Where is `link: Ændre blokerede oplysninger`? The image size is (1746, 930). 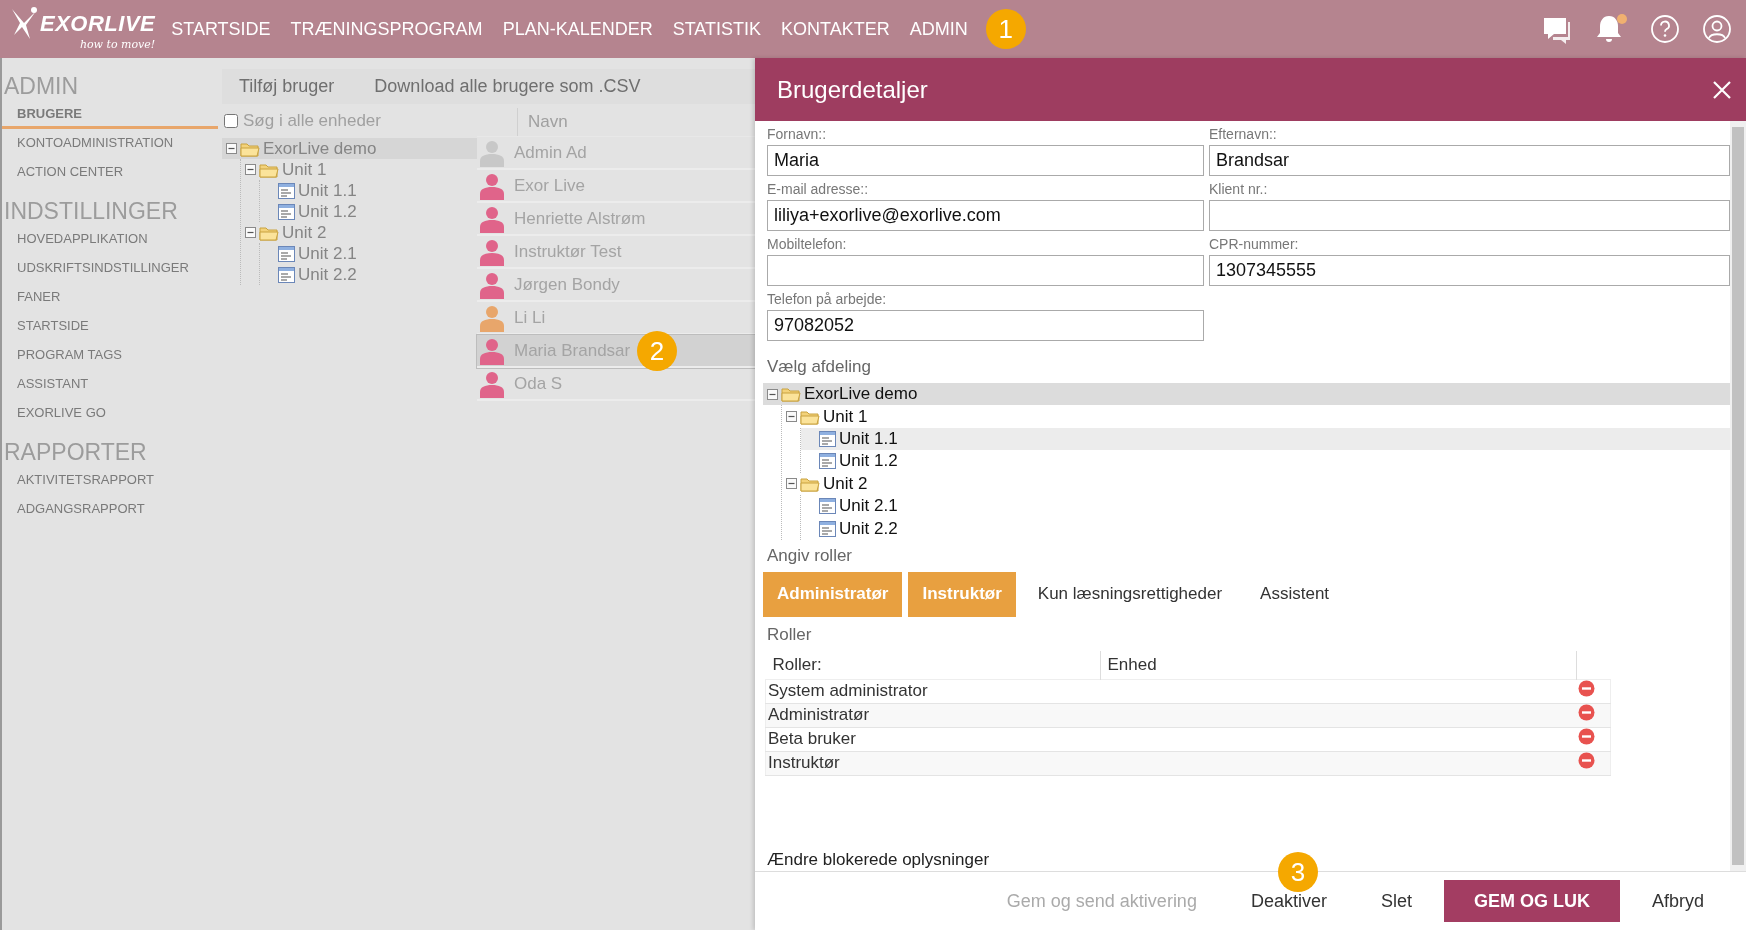 link: Ændre blokerede oplysninger is located at coordinates (876, 860).